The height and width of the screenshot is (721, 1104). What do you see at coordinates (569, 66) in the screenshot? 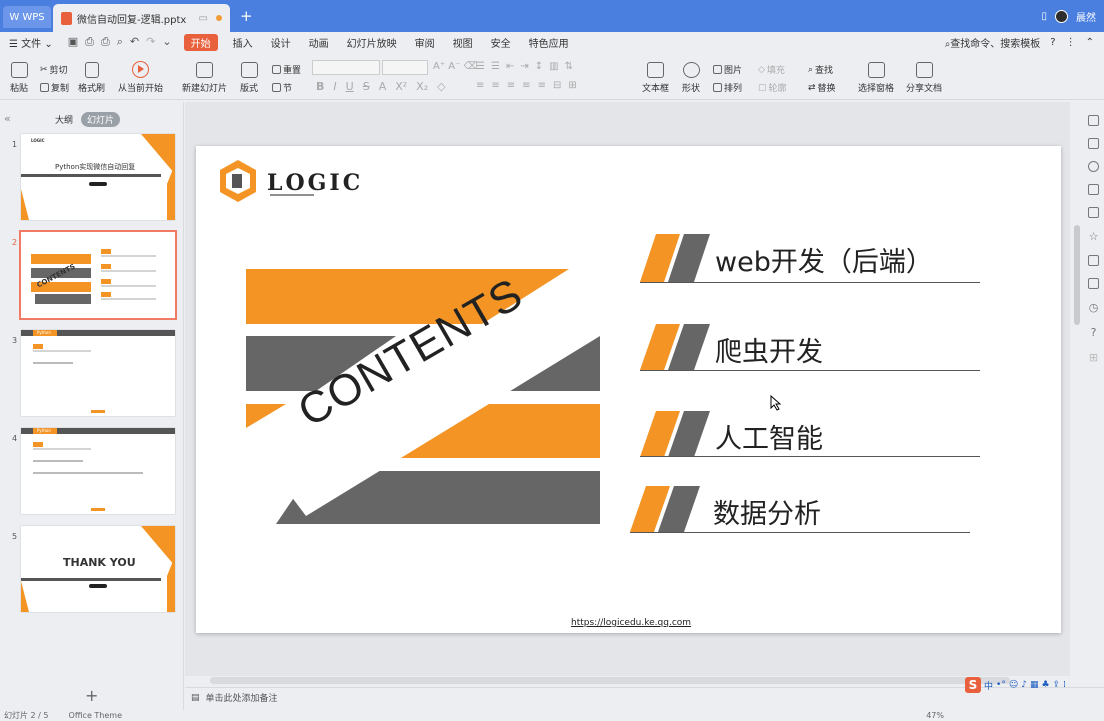
I see `text-dir-icon: ⇅` at bounding box center [569, 66].